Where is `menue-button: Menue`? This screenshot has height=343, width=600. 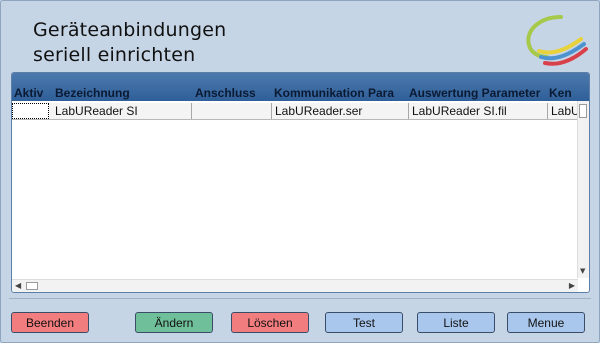 menue-button: Menue is located at coordinates (546, 322).